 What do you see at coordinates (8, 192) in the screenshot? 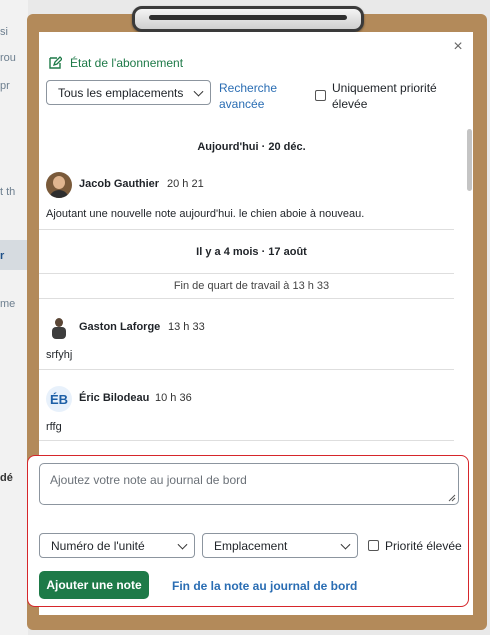
I see `background-text: t th` at bounding box center [8, 192].